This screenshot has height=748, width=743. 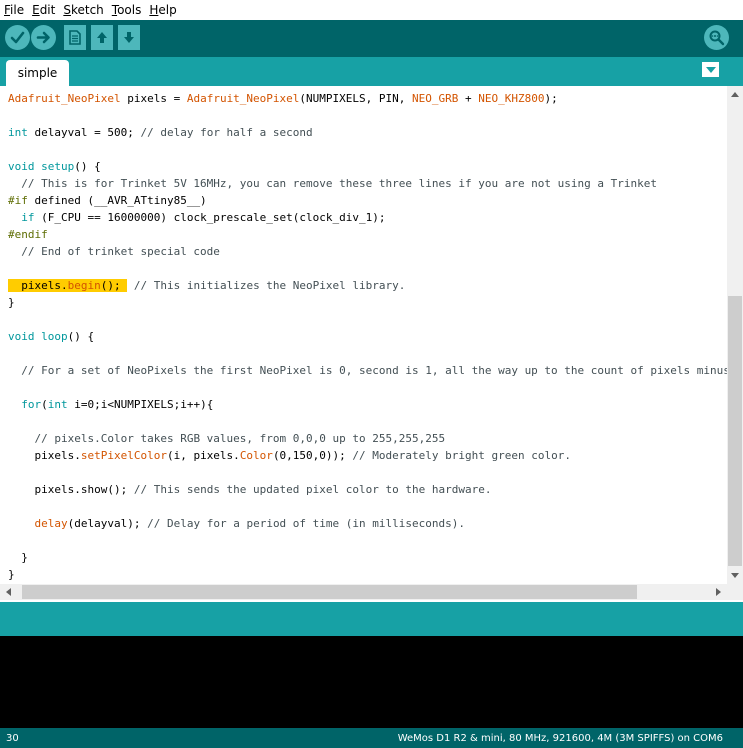 What do you see at coordinates (43, 10) in the screenshot?
I see `menu-edit: Edit` at bounding box center [43, 10].